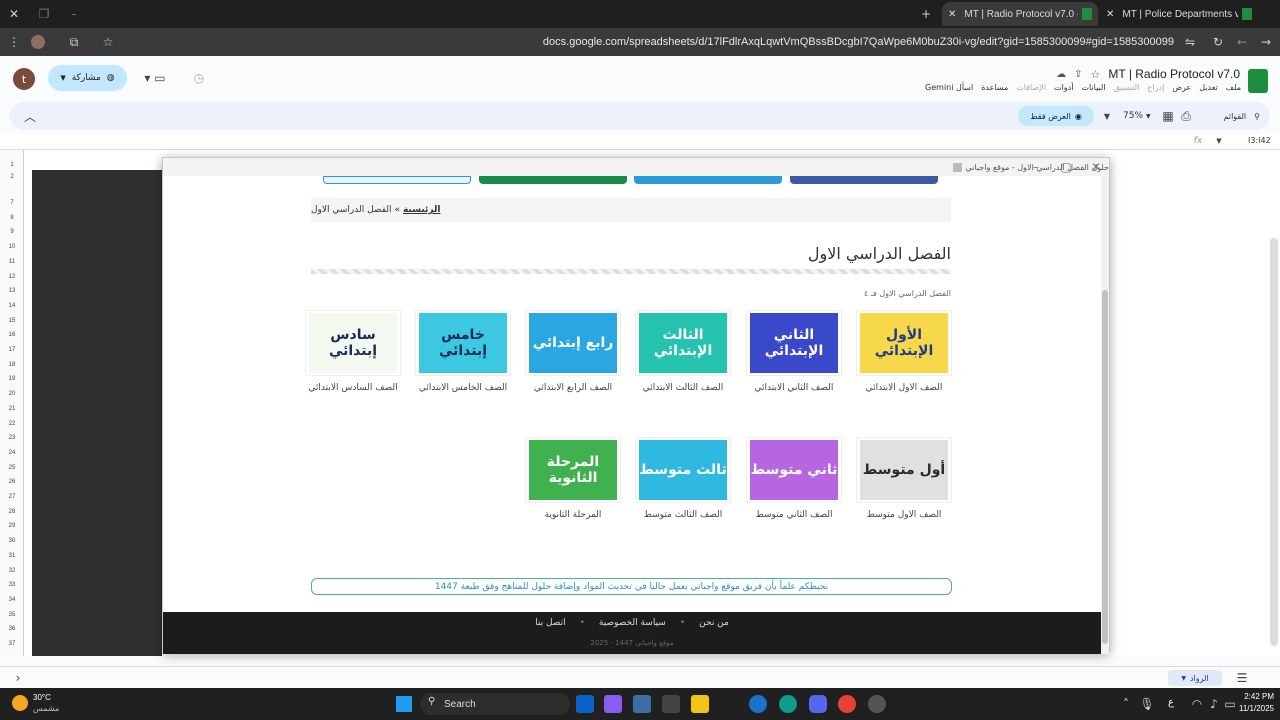  Describe the element at coordinates (12, 262) in the screenshot. I see `row-number: 11` at that location.